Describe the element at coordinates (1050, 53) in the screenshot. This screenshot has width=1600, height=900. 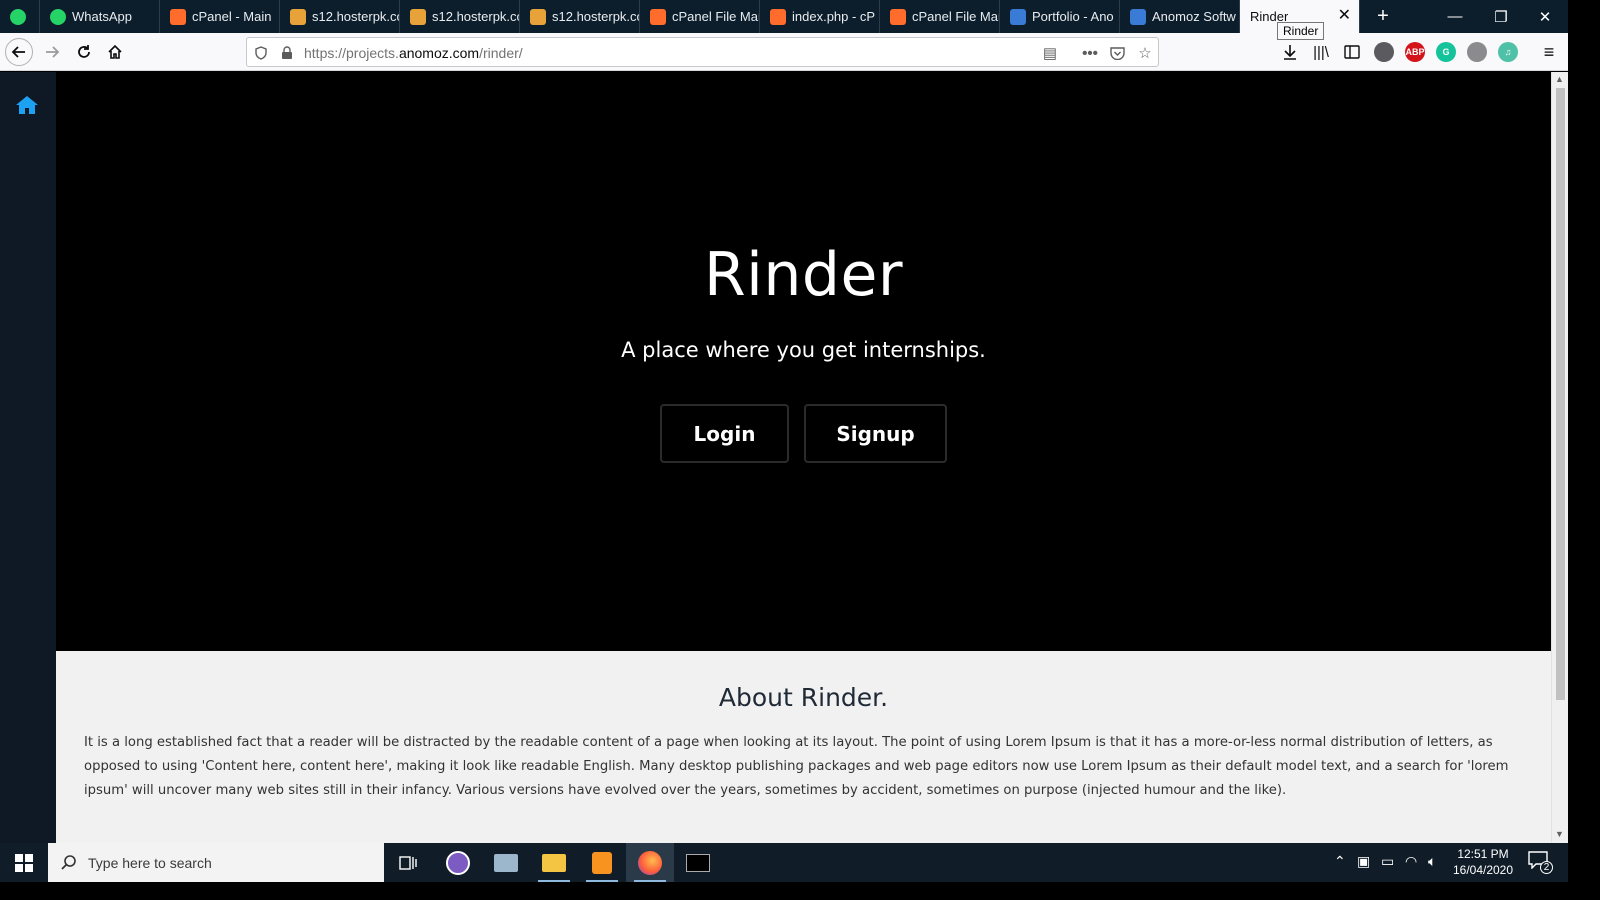
I see `reader-view-icon: ▤` at that location.